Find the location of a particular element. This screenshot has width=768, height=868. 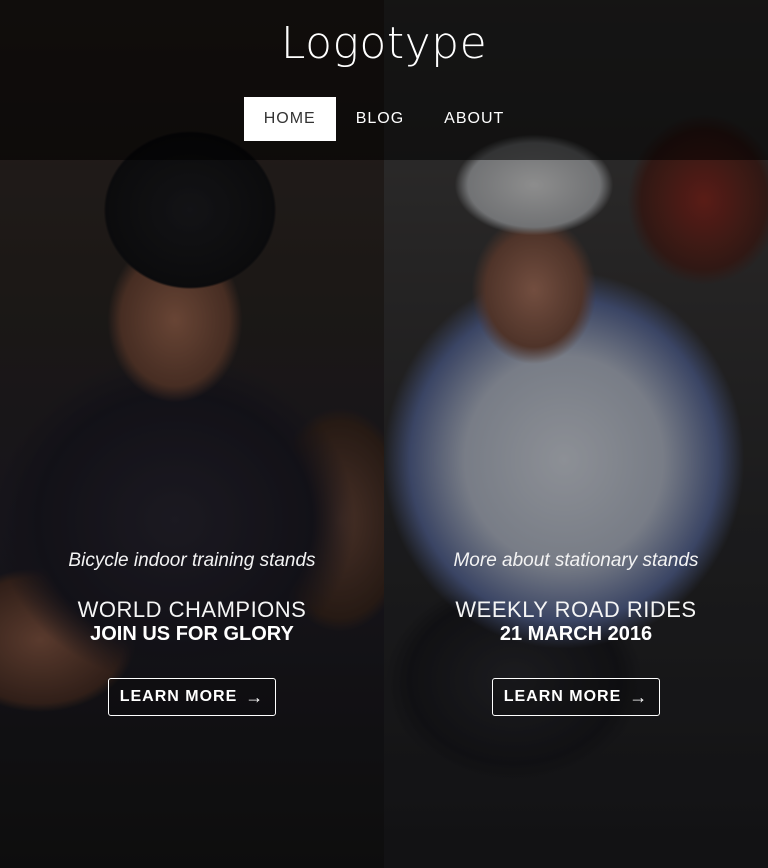

main-nav: HOME BLOG ABOUT is located at coordinates (384, 119).